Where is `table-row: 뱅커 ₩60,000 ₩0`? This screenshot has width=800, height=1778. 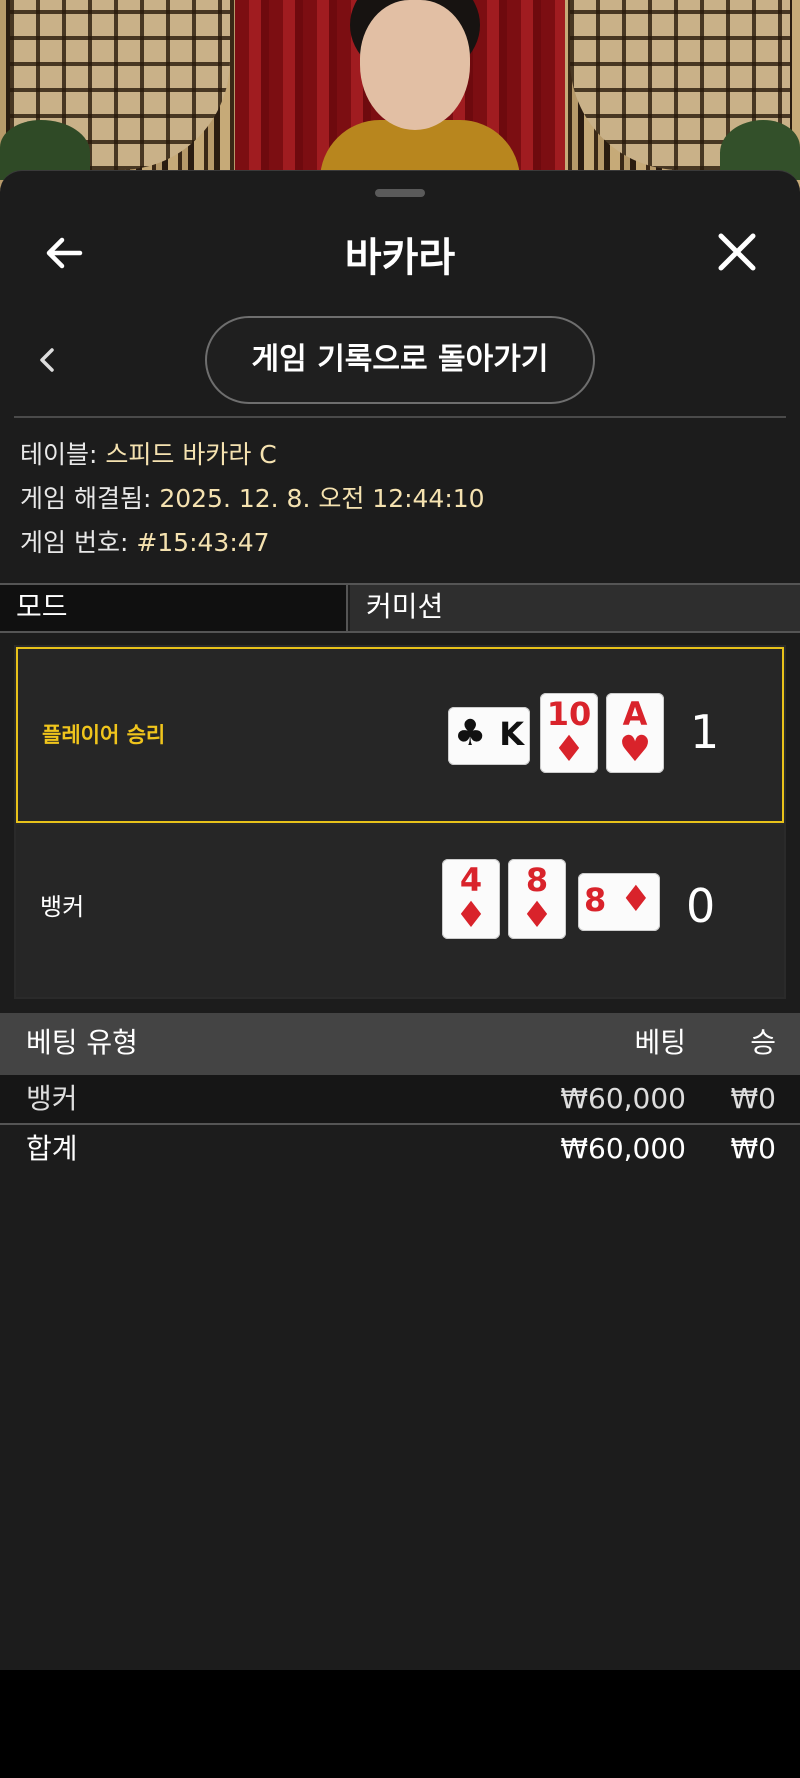
table-row: 뱅커 ₩60,000 ₩0 is located at coordinates (400, 1099).